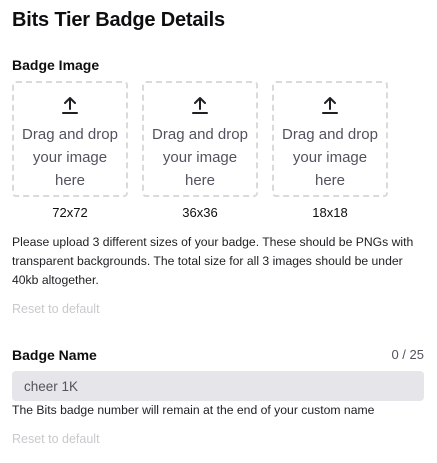 This screenshot has height=463, width=437. Describe the element at coordinates (407, 354) in the screenshot. I see `character-count: 0 / 25` at that location.